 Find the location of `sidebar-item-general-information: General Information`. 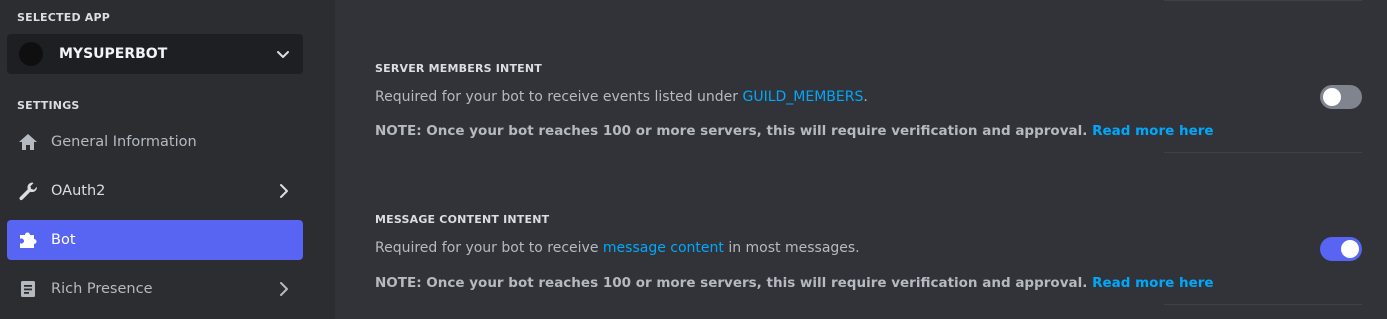

sidebar-item-general-information: General Information is located at coordinates (155, 142).